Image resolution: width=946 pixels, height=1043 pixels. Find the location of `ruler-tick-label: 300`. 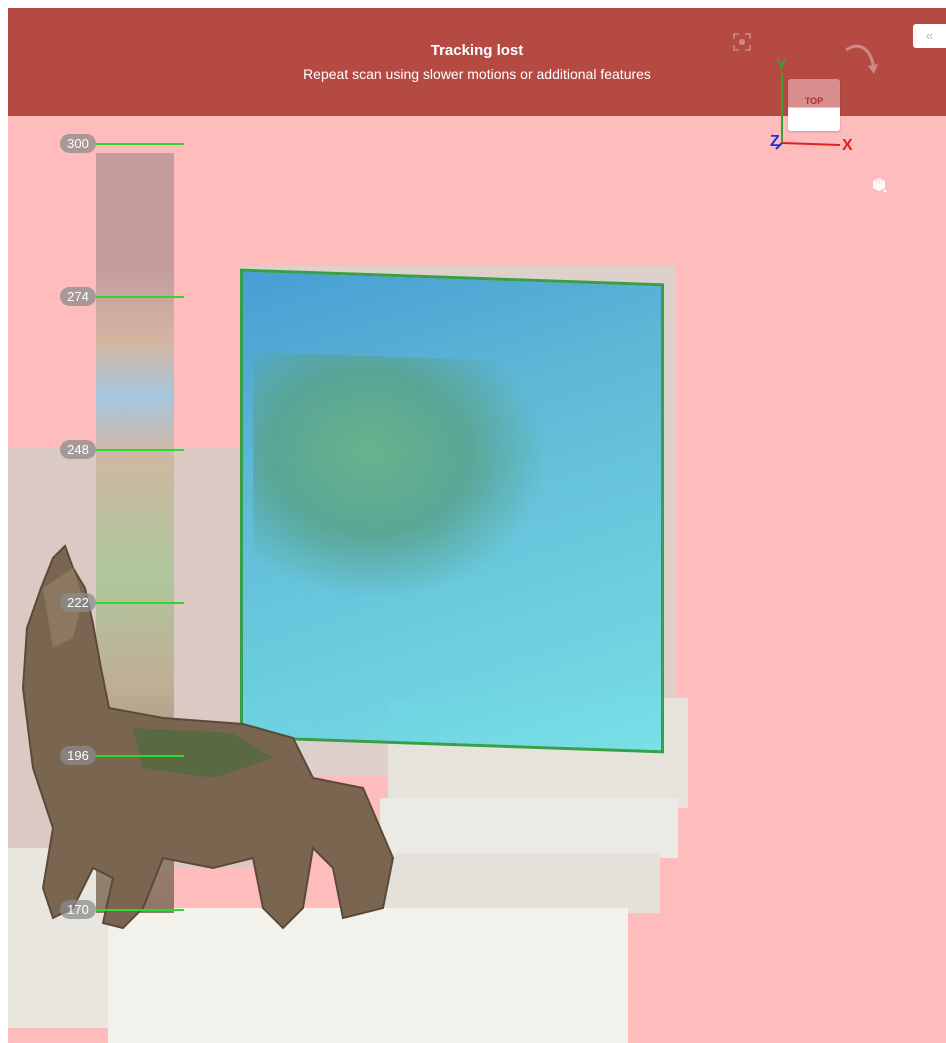

ruler-tick-label: 300 is located at coordinates (78, 143).